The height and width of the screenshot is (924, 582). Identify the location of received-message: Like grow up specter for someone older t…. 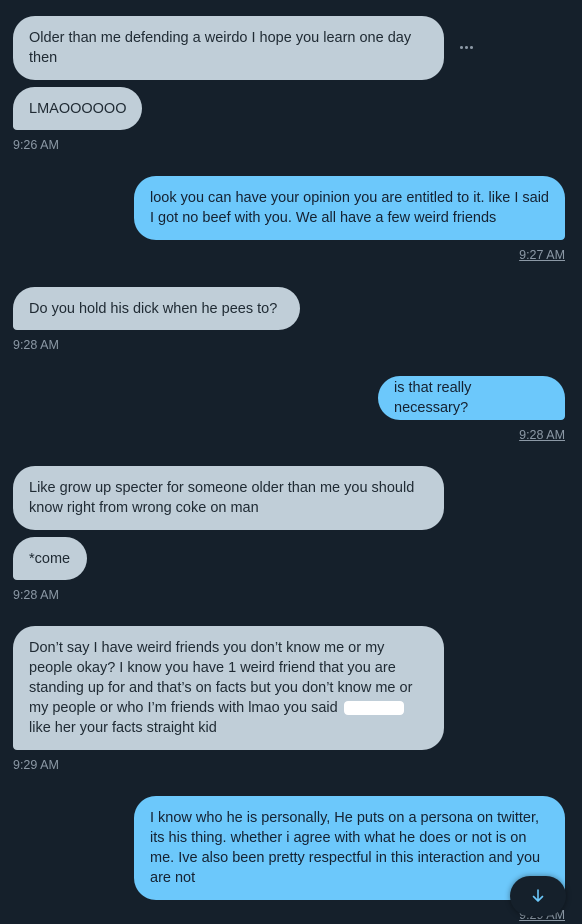
(228, 498).